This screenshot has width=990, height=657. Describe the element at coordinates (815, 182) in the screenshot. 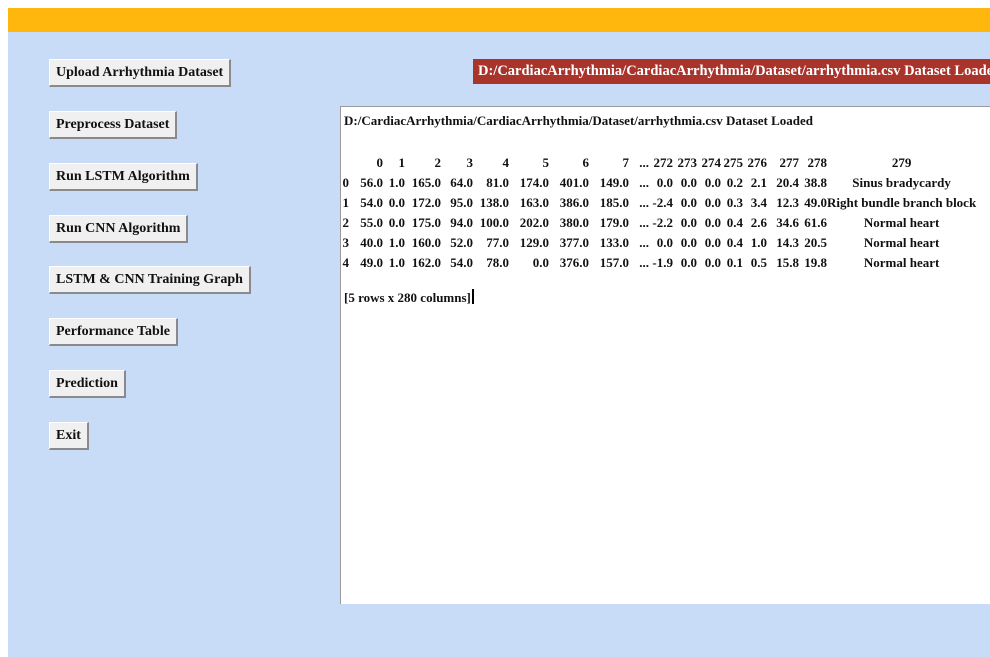

I see `table-cell: 38.8` at that location.